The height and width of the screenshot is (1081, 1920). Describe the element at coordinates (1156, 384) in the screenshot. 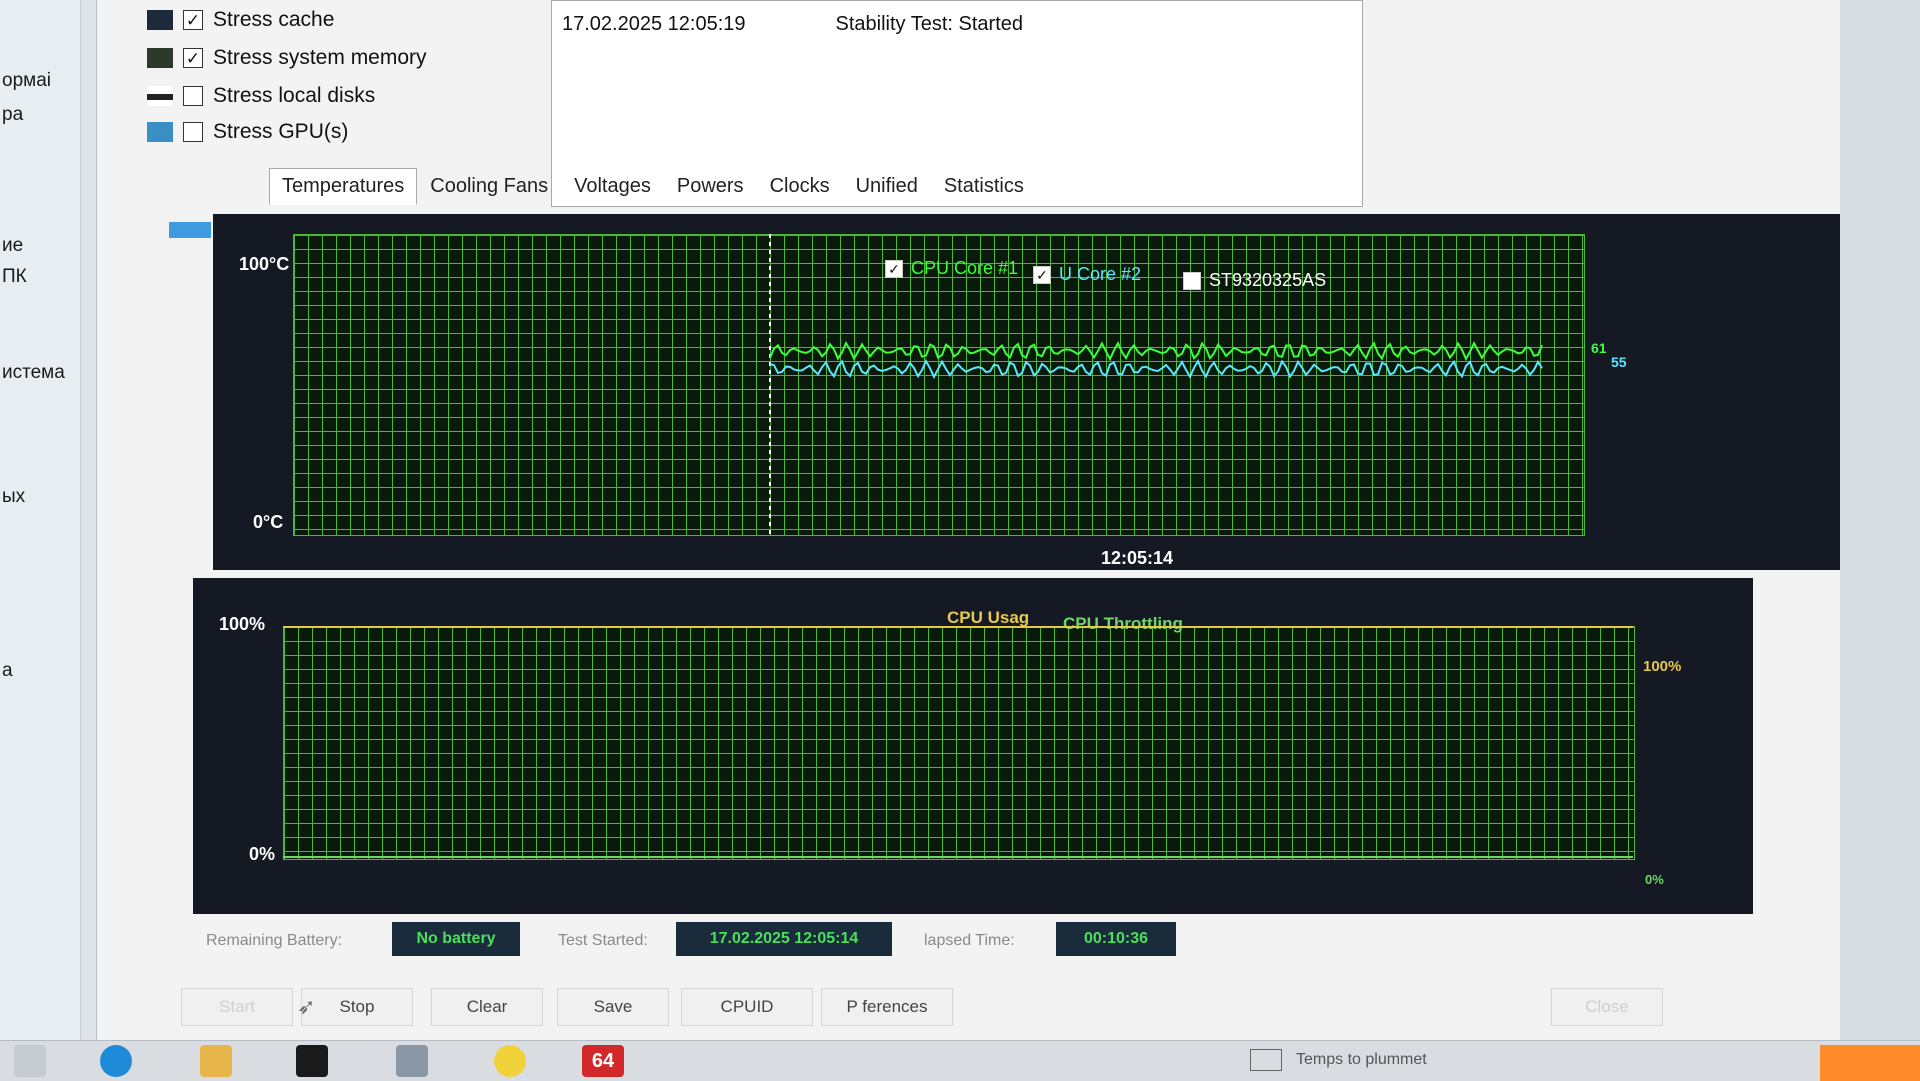

I see `temperature-lines` at that location.